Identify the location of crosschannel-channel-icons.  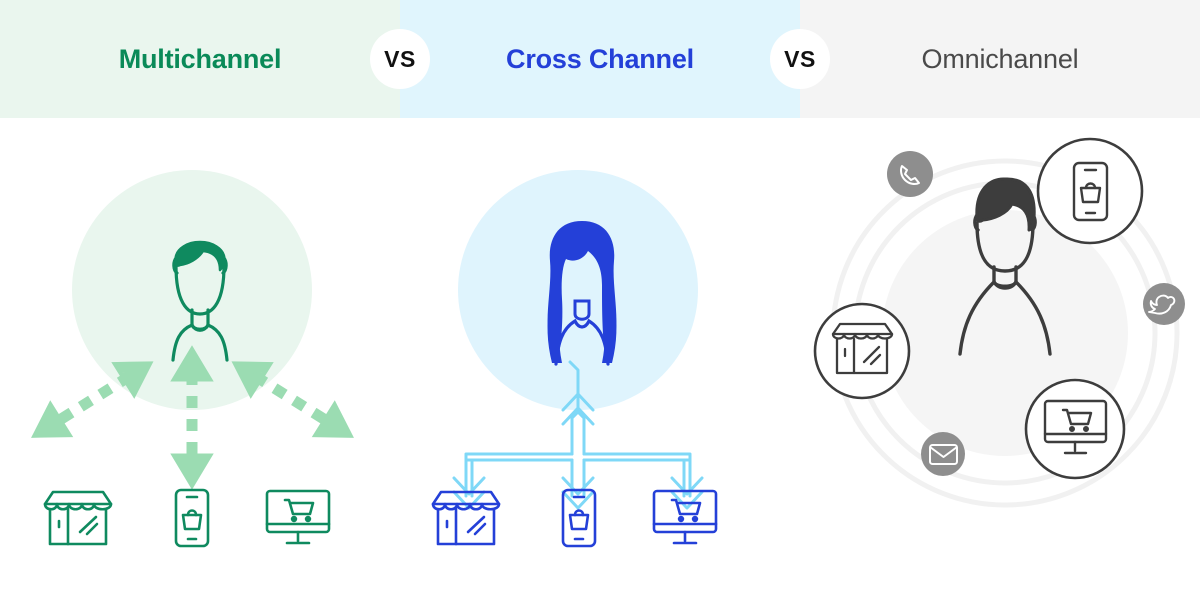
(600, 523).